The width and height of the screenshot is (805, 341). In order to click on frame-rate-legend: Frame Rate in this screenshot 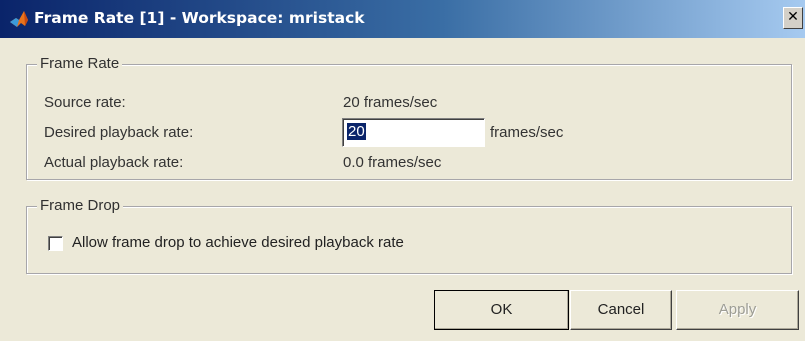, I will do `click(80, 63)`.